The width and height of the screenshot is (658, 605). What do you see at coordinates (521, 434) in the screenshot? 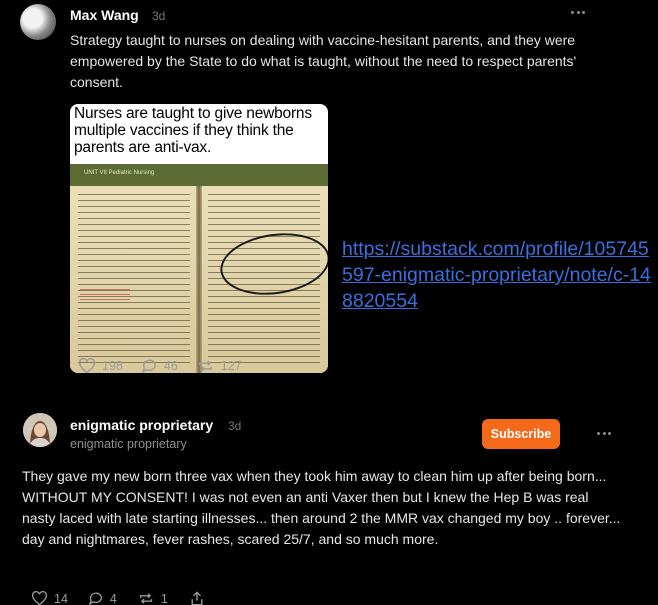
I see `subscribe-button: Subscribe` at bounding box center [521, 434].